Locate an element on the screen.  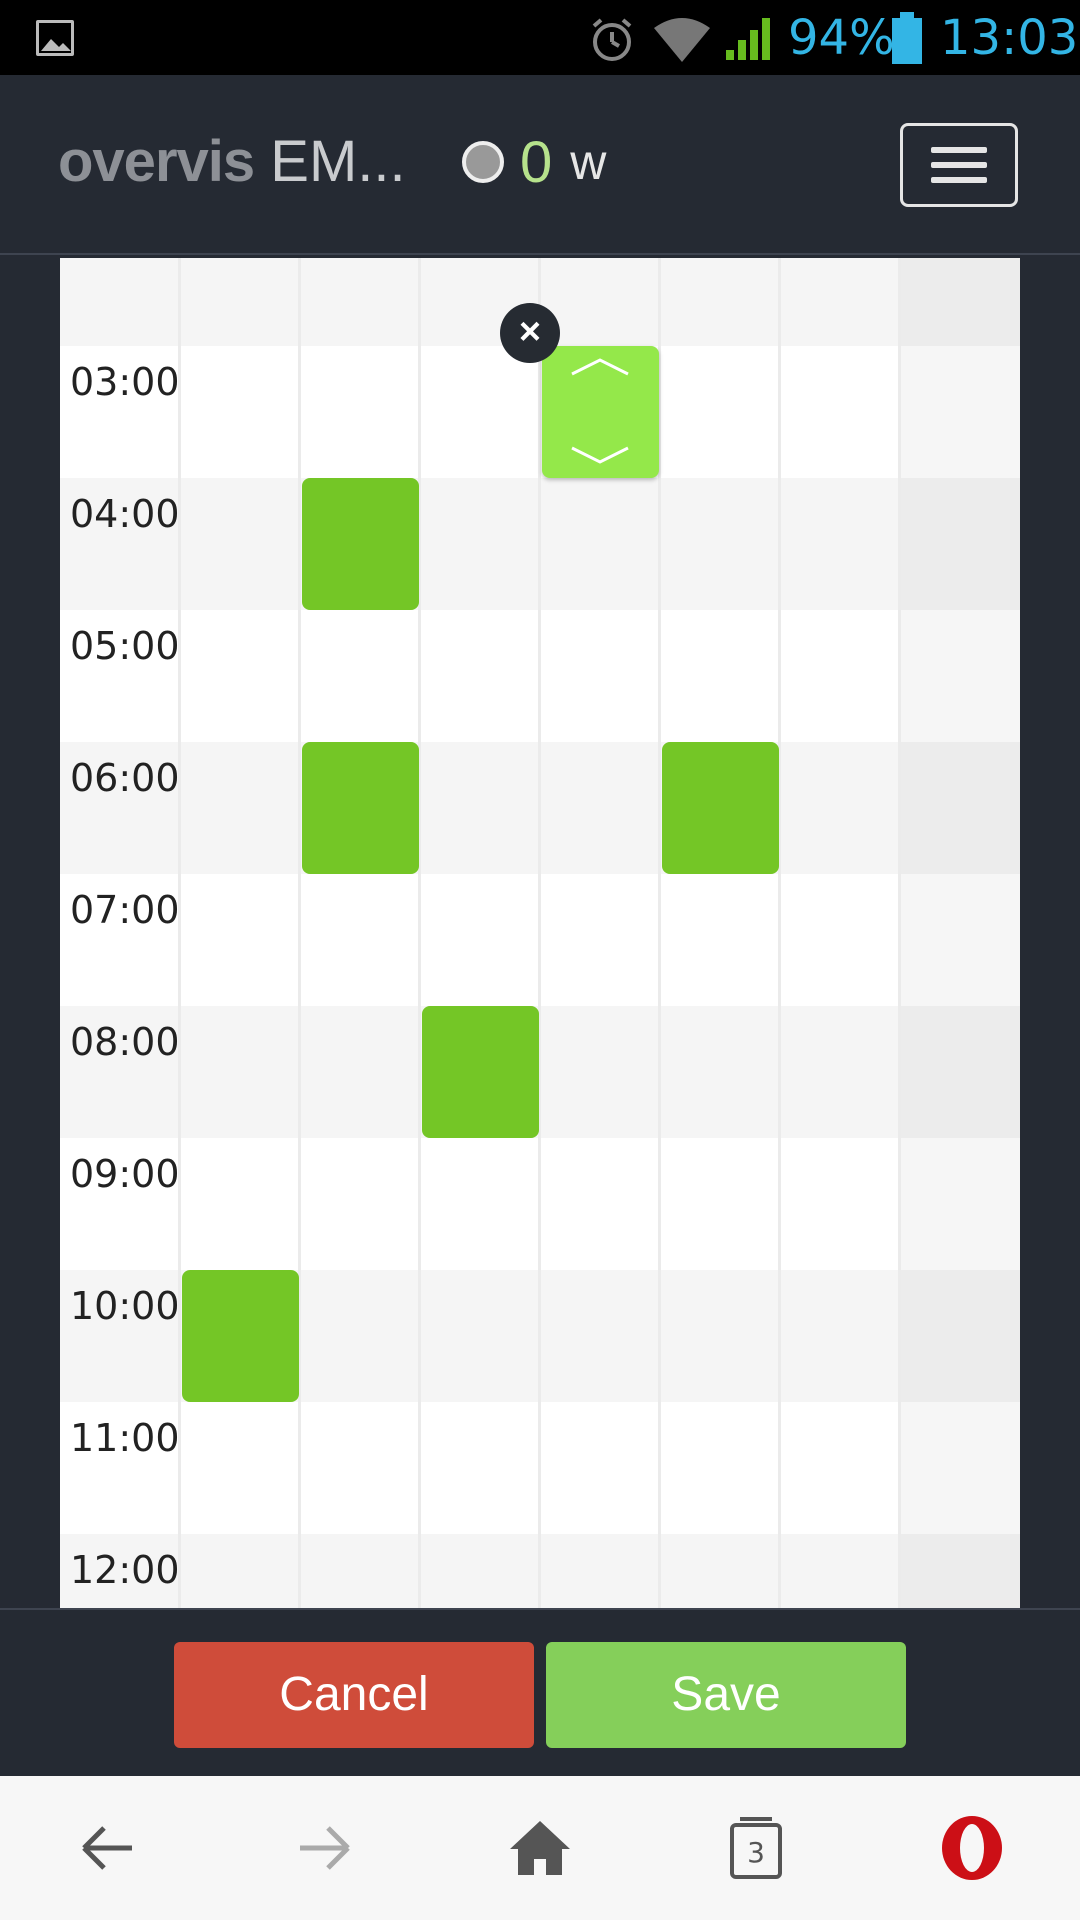
back-arrow-icon is located at coordinates (108, 1848).